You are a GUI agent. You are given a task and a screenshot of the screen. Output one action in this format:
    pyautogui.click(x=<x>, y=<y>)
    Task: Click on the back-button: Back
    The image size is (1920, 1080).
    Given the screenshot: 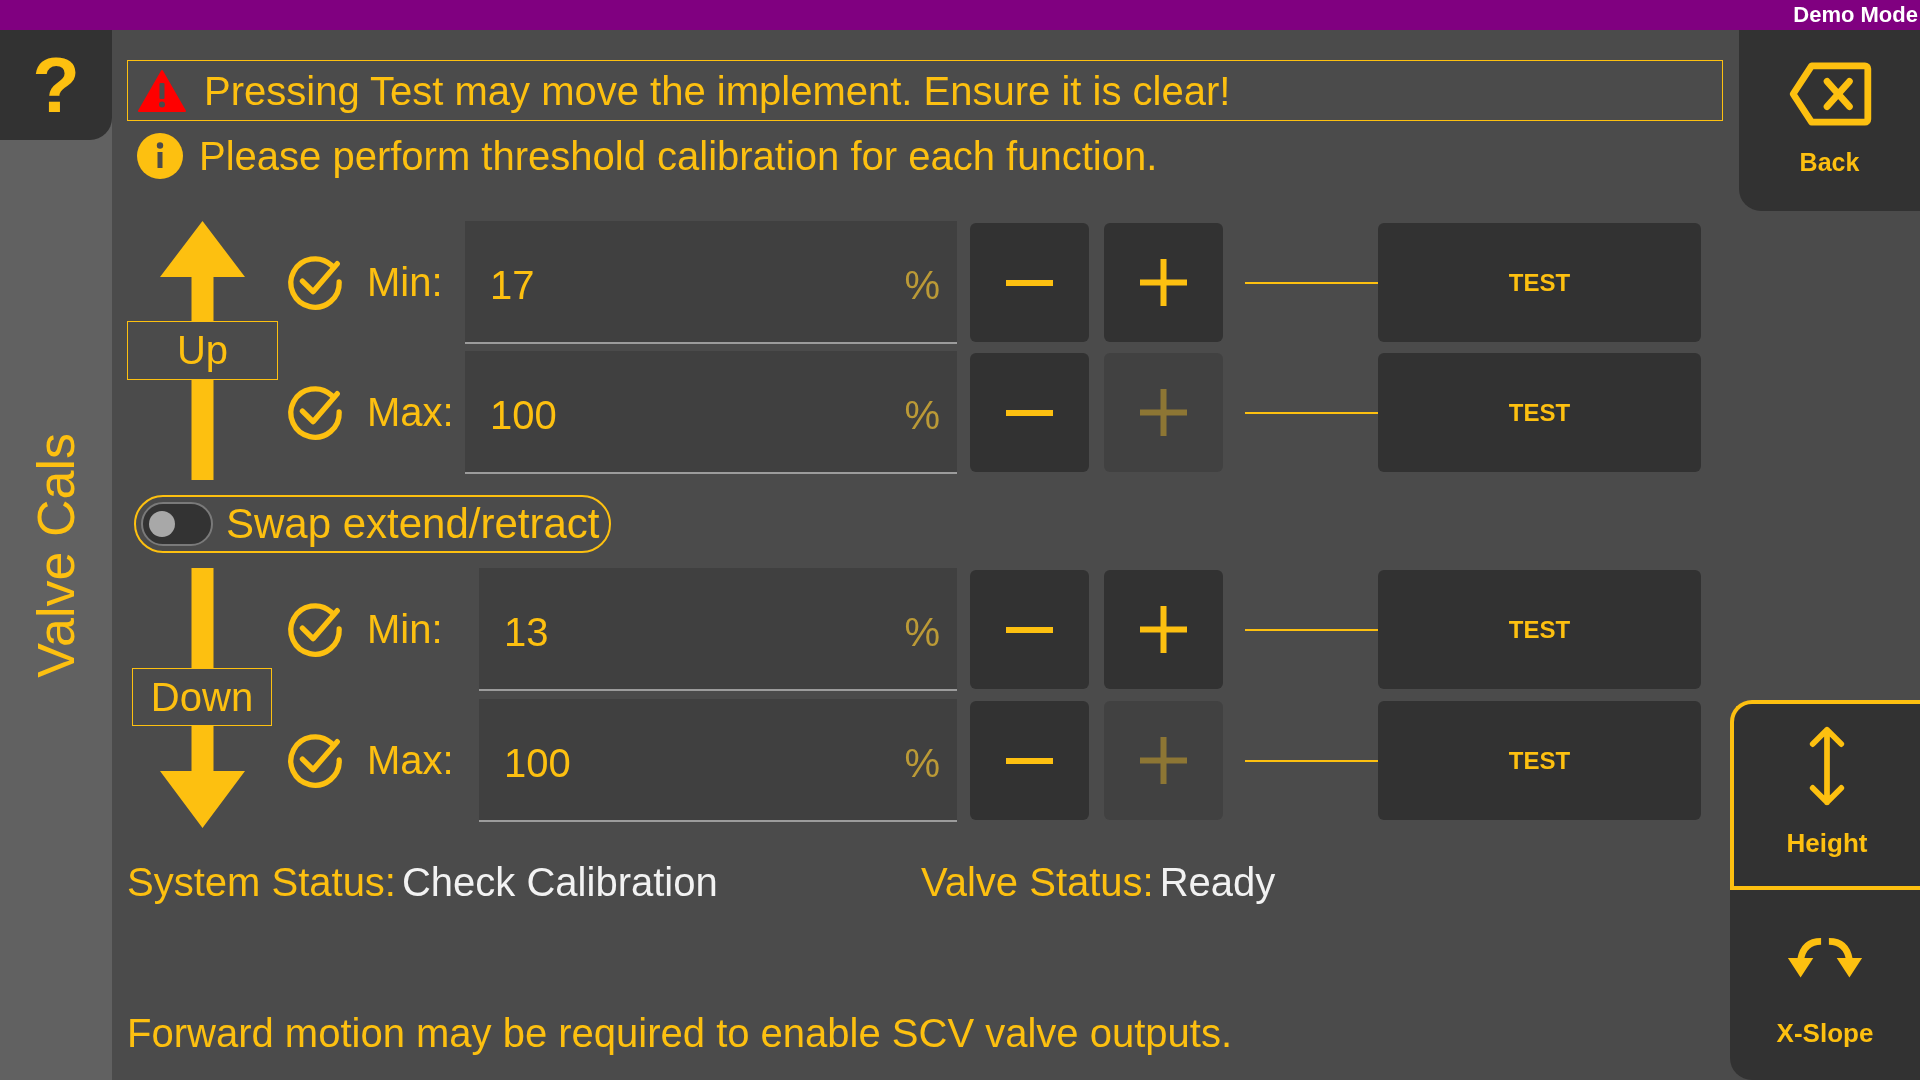 What is the action you would take?
    pyautogui.click(x=1829, y=120)
    